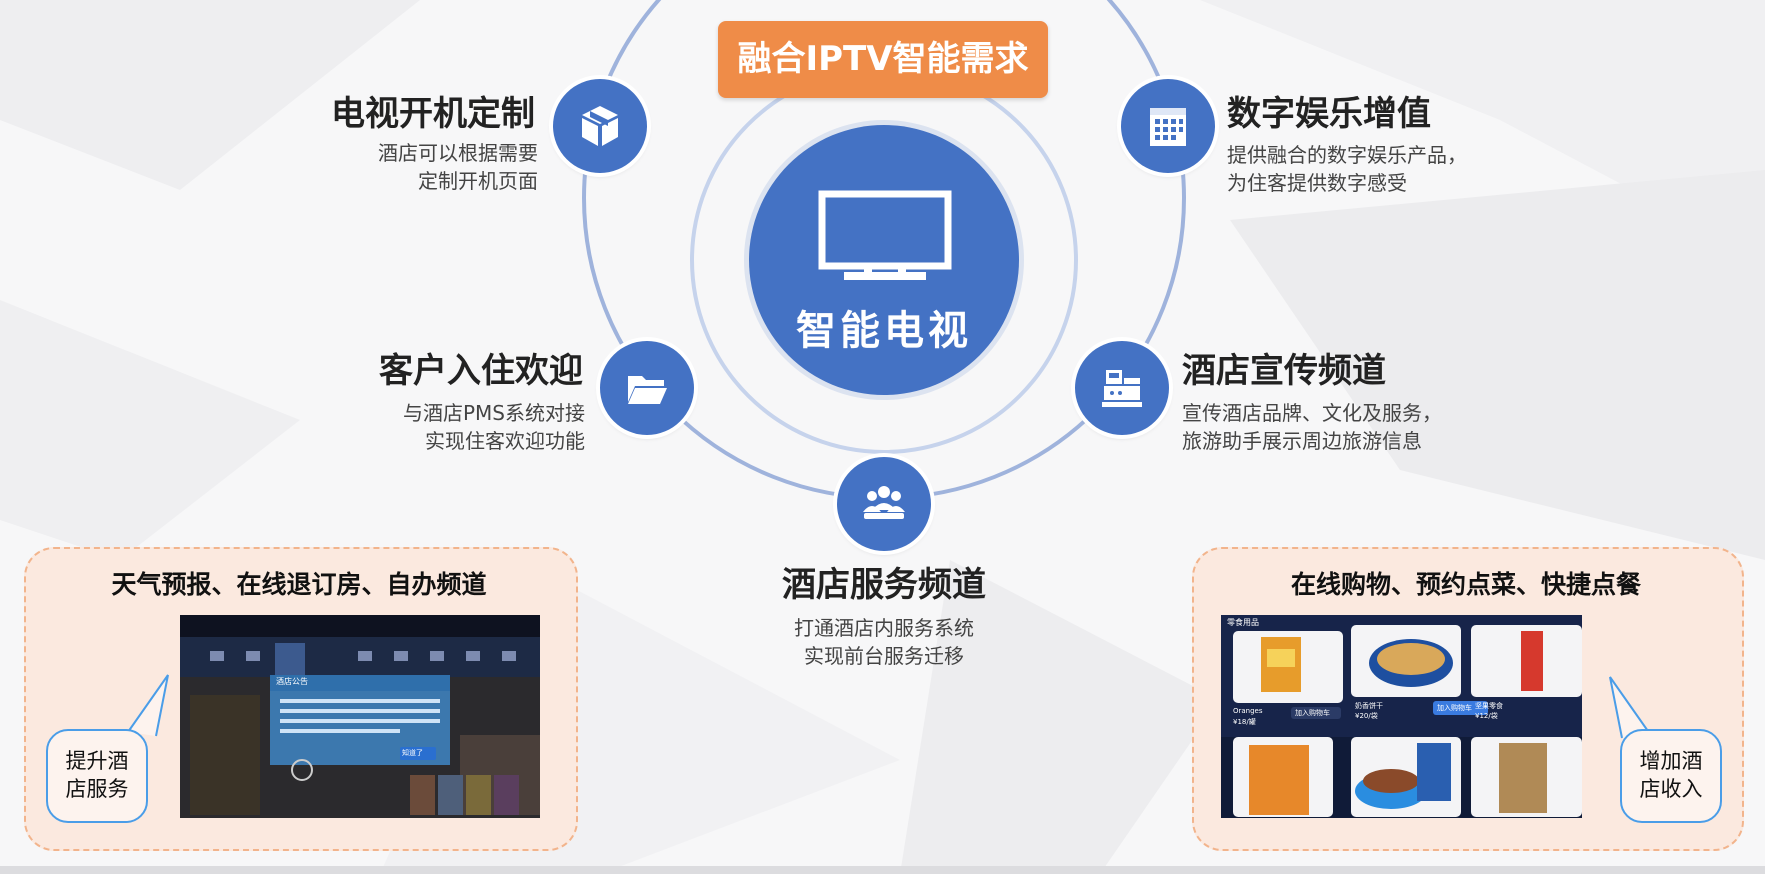  I want to click on product-name: 坚果零食, so click(1489, 706).